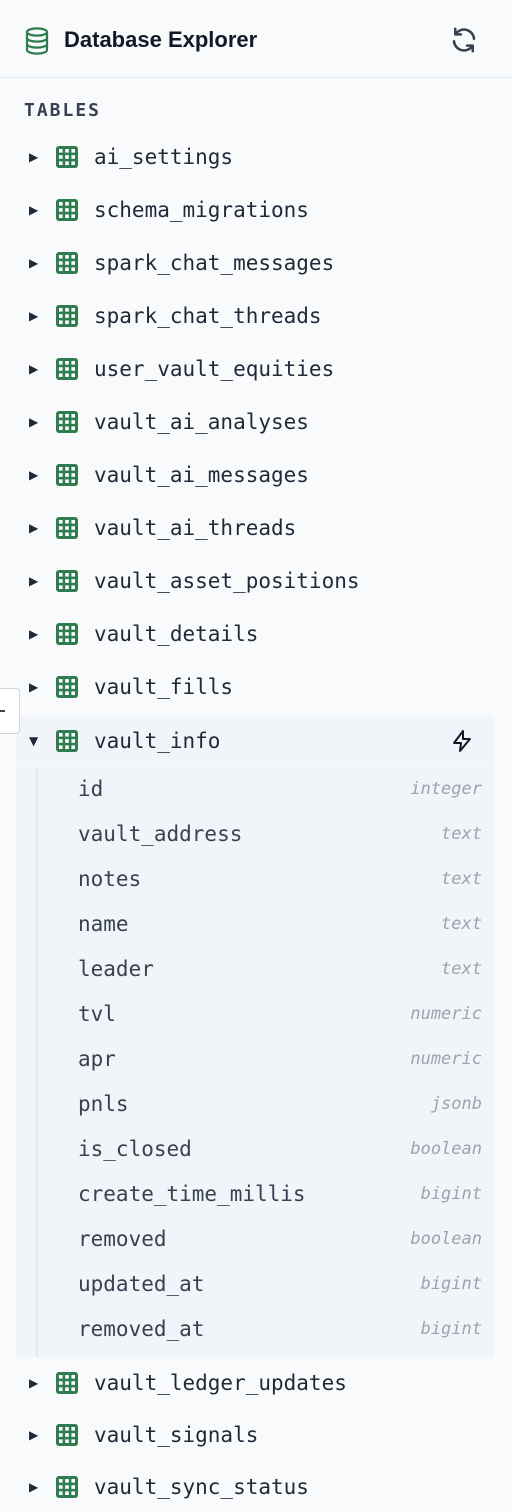 This screenshot has width=512, height=1512. I want to click on header: Database Explorer, so click(256, 39).